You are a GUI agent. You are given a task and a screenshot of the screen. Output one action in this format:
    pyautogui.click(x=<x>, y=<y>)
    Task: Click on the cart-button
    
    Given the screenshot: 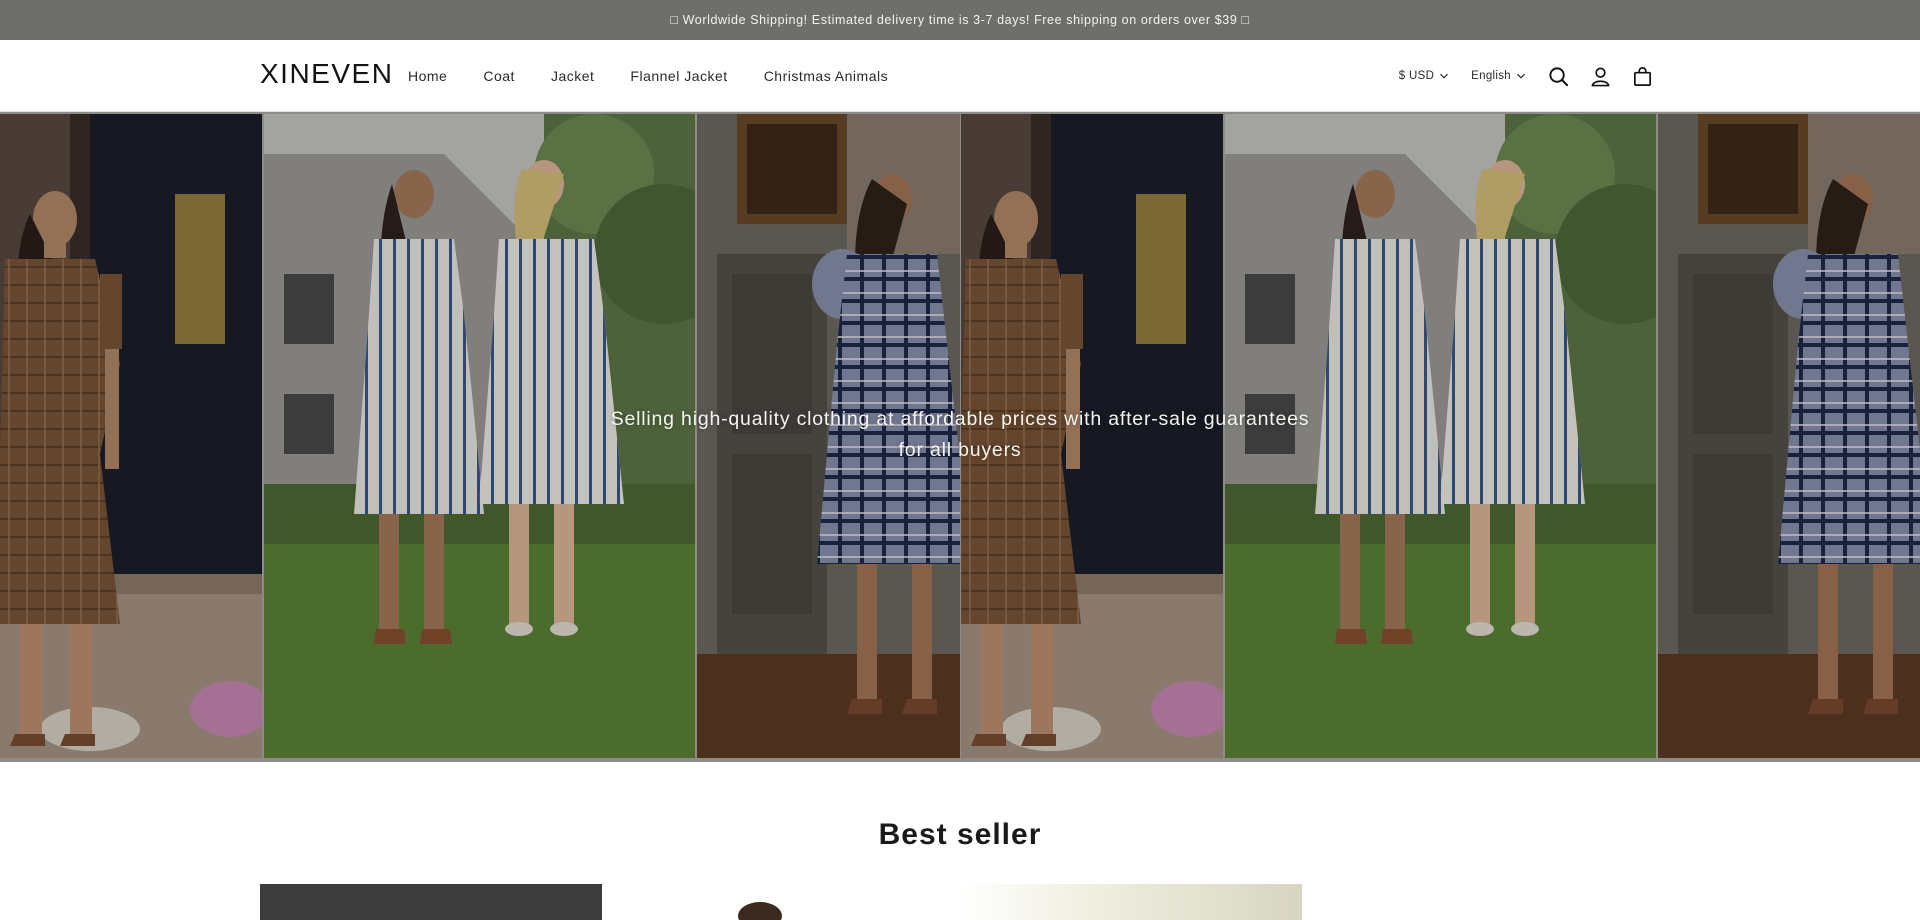 What is the action you would take?
    pyautogui.click(x=1642, y=76)
    